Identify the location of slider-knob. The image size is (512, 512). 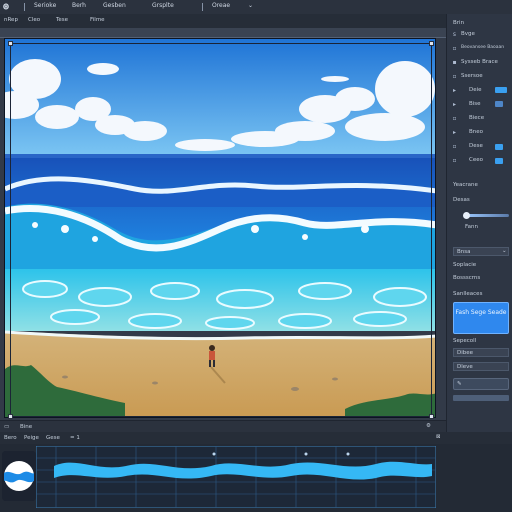
(466, 215).